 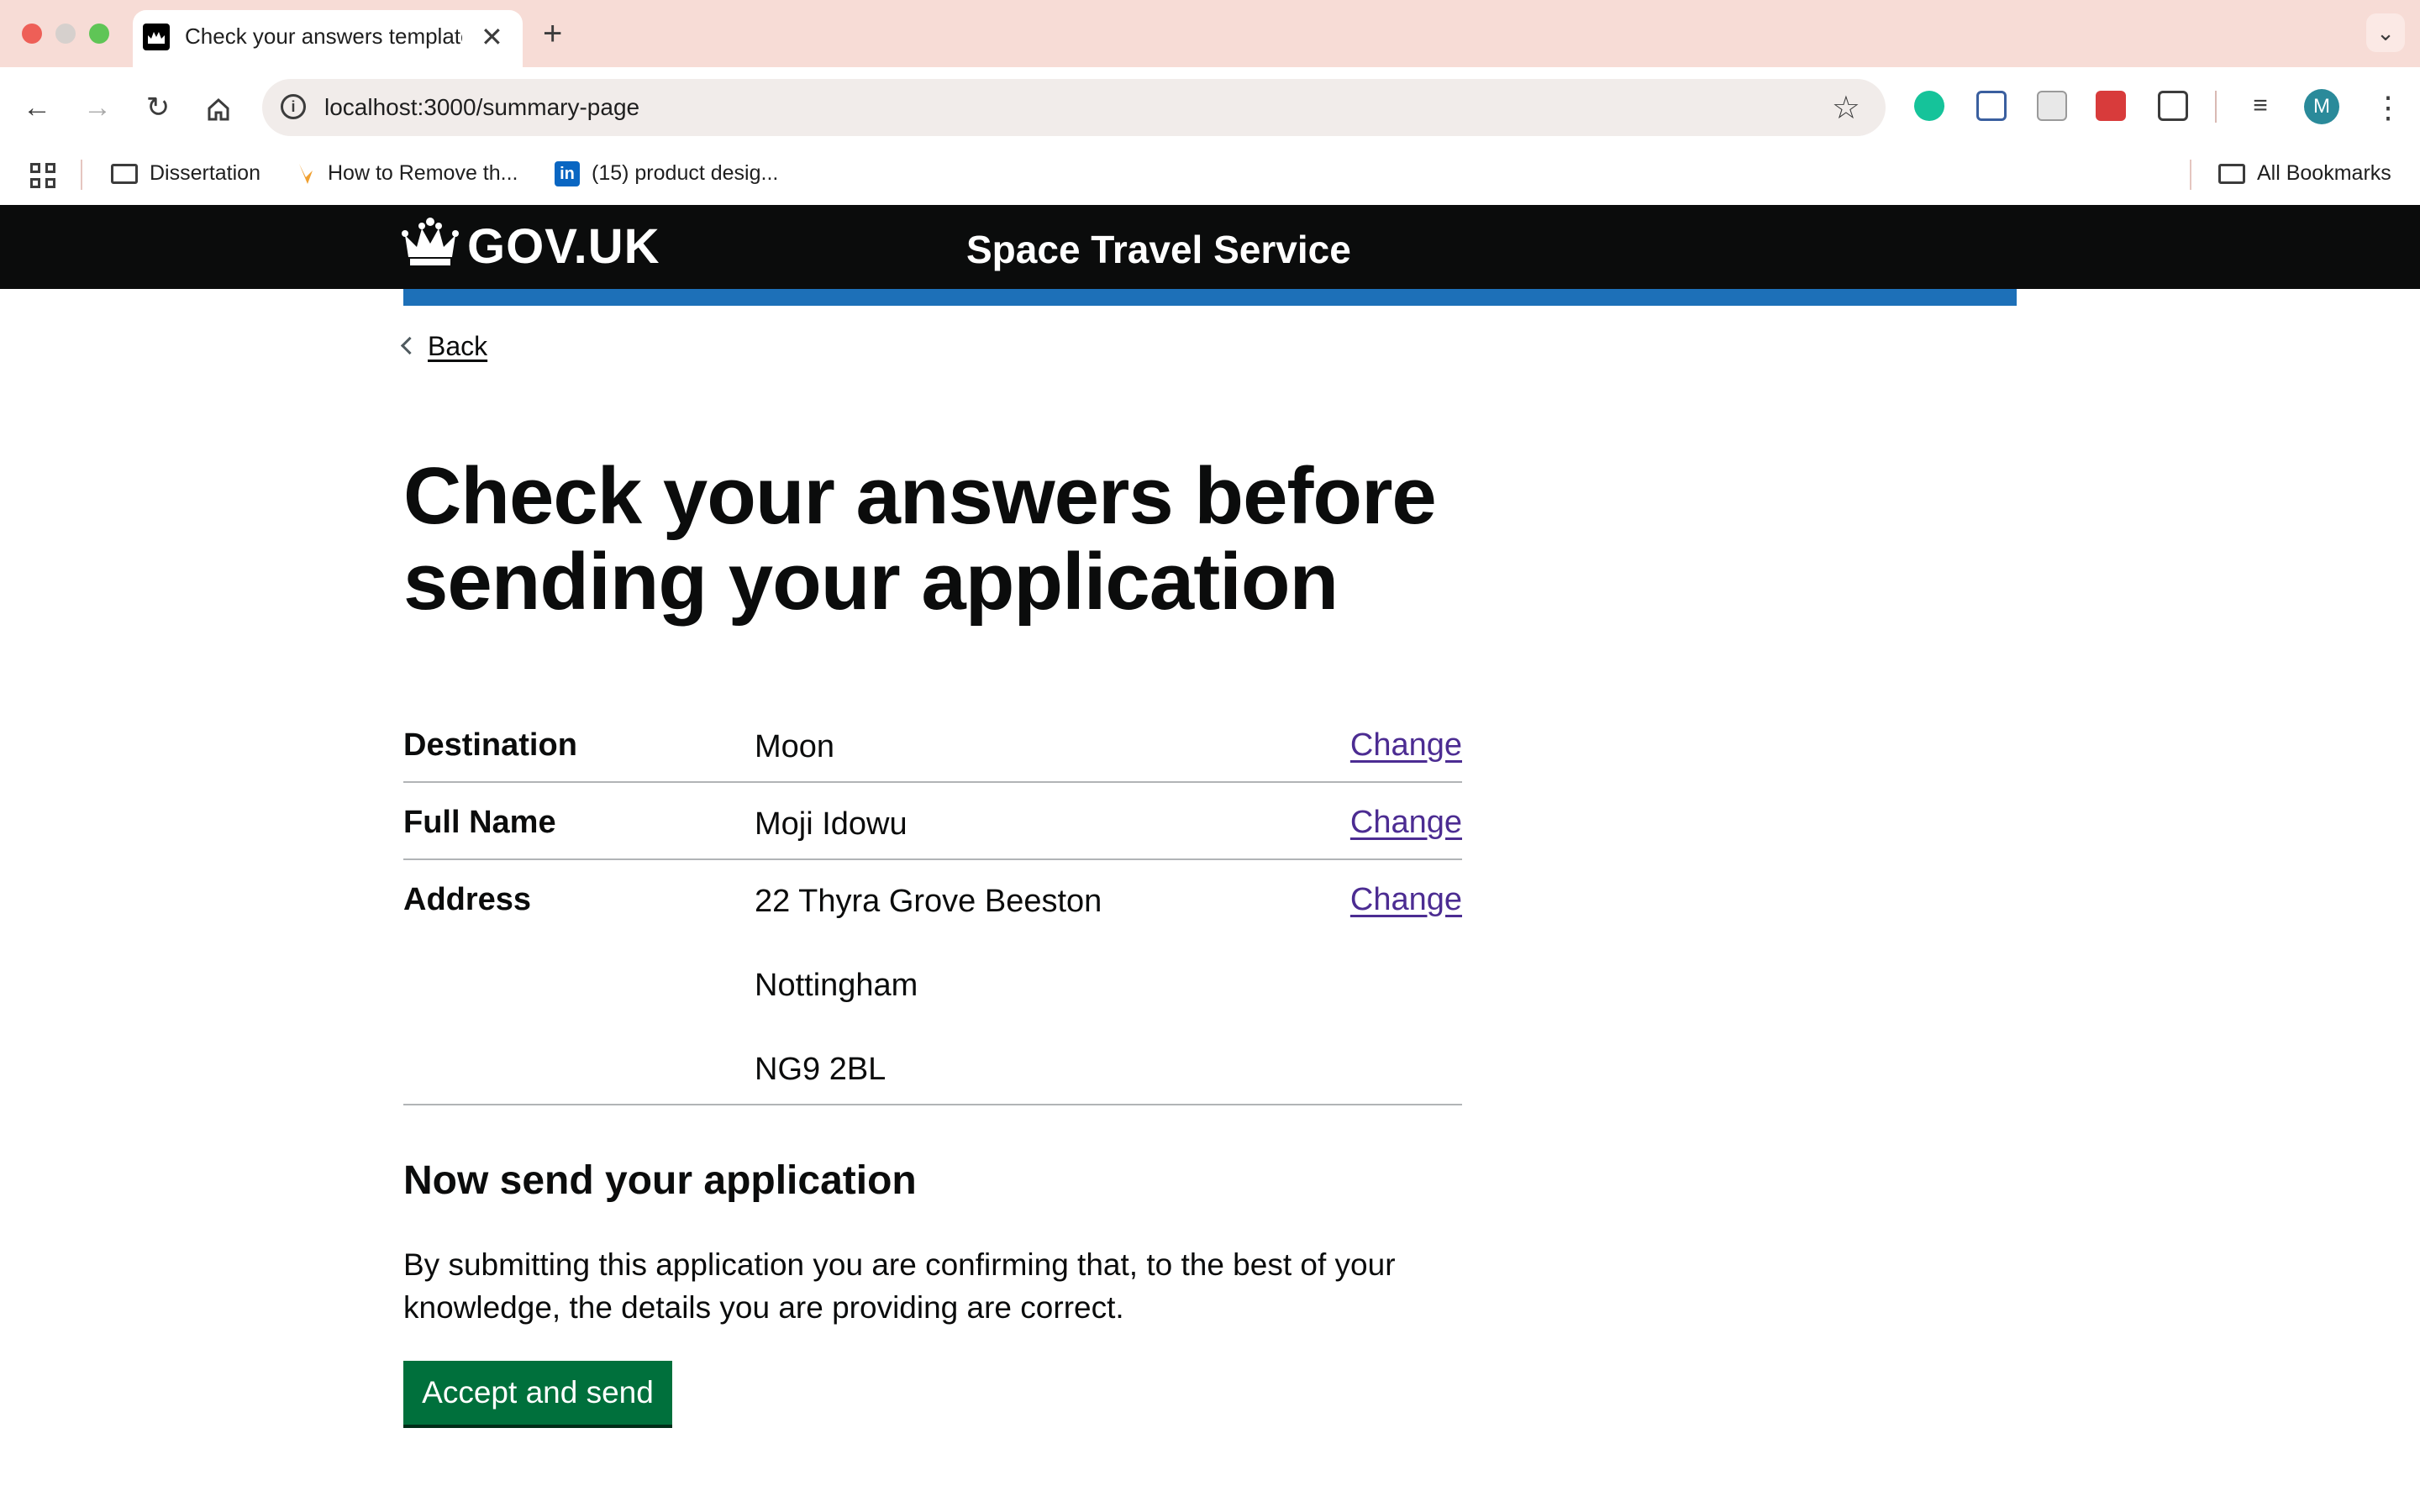 I want to click on service-name: Space Travel Service, so click(x=1158, y=249).